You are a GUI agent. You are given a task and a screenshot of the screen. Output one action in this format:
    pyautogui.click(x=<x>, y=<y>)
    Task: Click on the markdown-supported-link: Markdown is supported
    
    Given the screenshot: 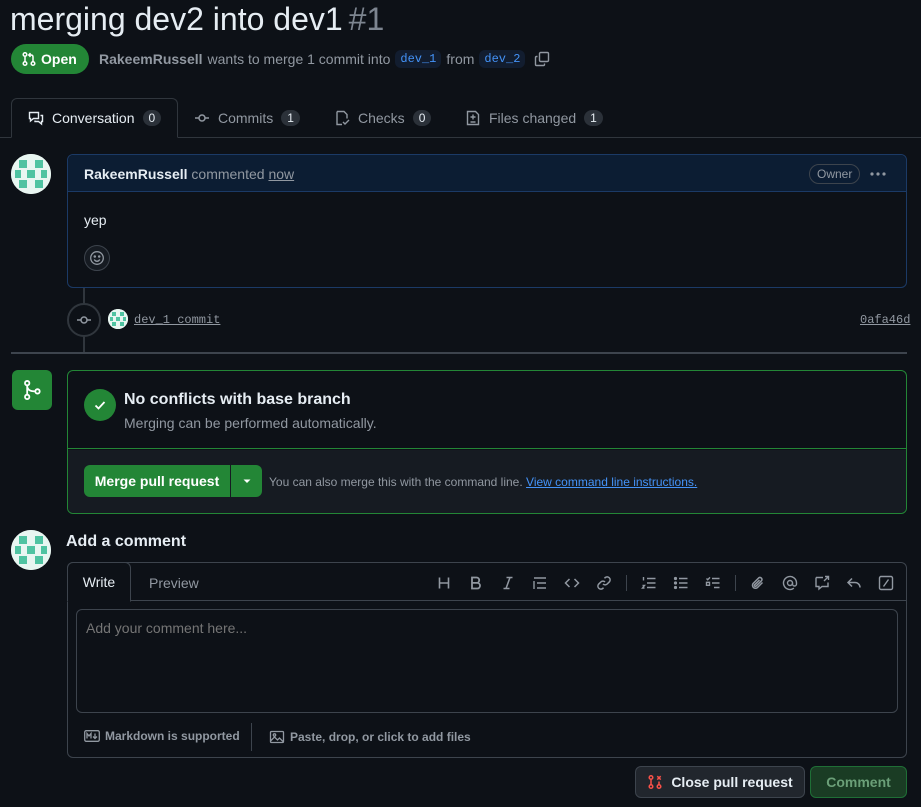 What is the action you would take?
    pyautogui.click(x=162, y=736)
    